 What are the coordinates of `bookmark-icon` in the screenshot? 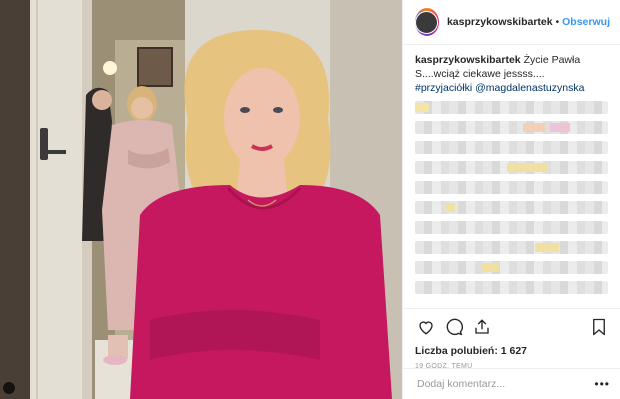 It's located at (599, 327).